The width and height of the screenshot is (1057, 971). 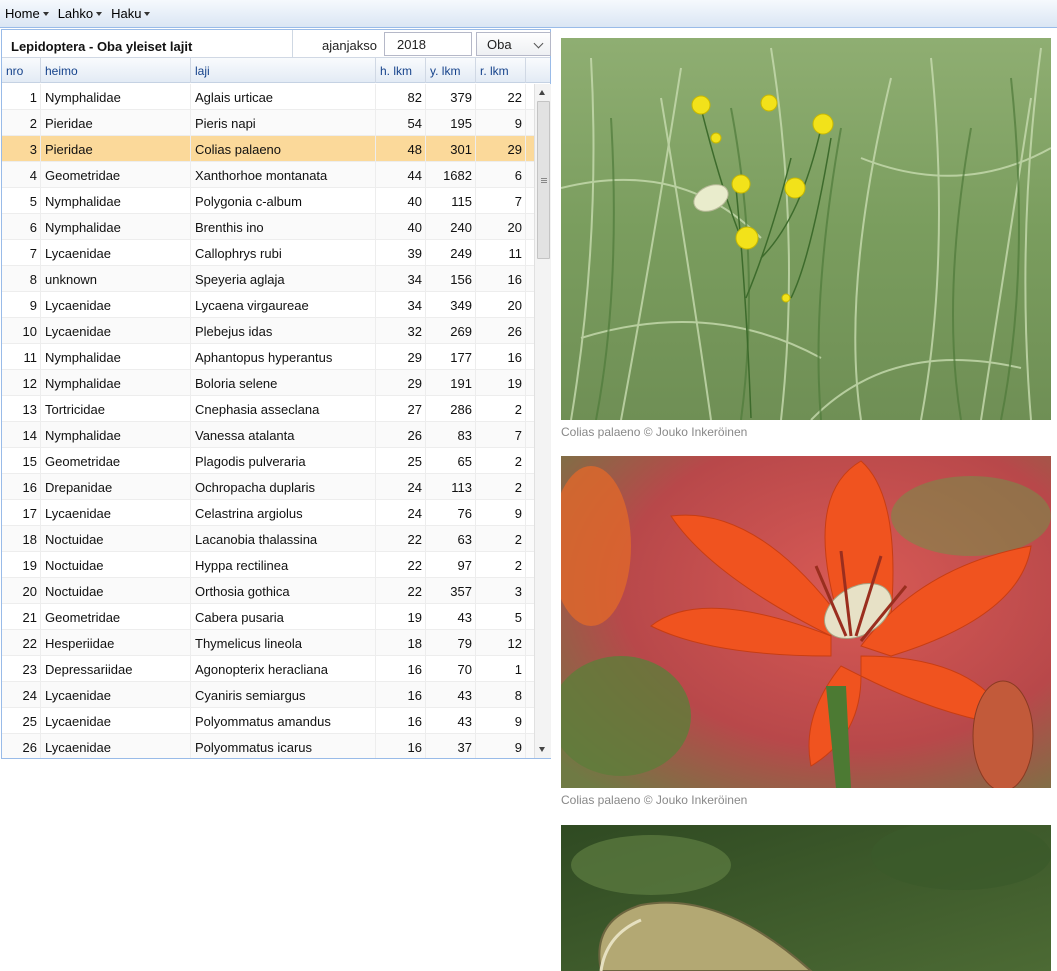 I want to click on table-row: 13 Tortricidae Cnephasia asseclana 27 286 2, so click(x=268, y=409).